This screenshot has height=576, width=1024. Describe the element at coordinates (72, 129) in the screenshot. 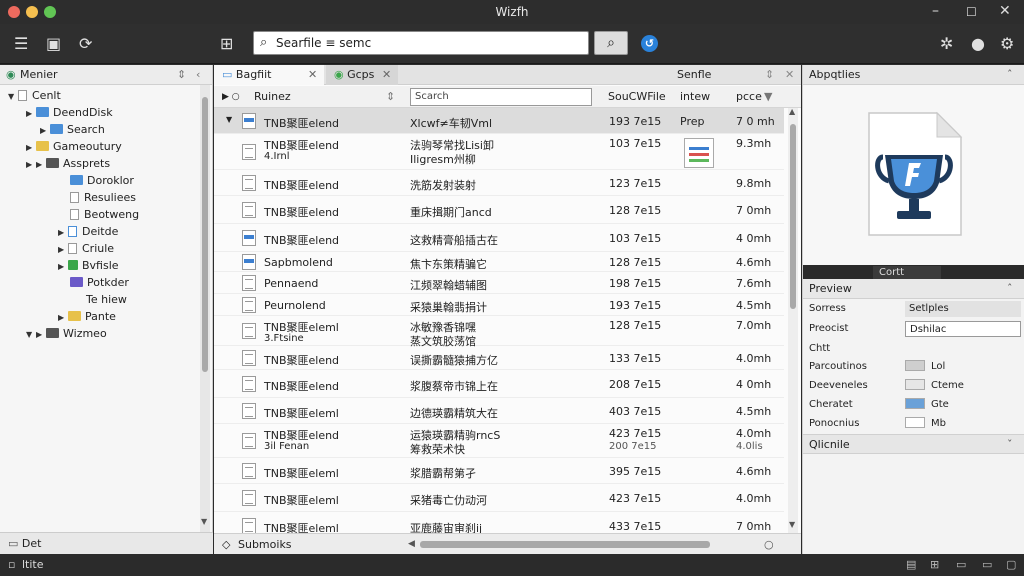

I see `tree-item: ▶ Search` at that location.